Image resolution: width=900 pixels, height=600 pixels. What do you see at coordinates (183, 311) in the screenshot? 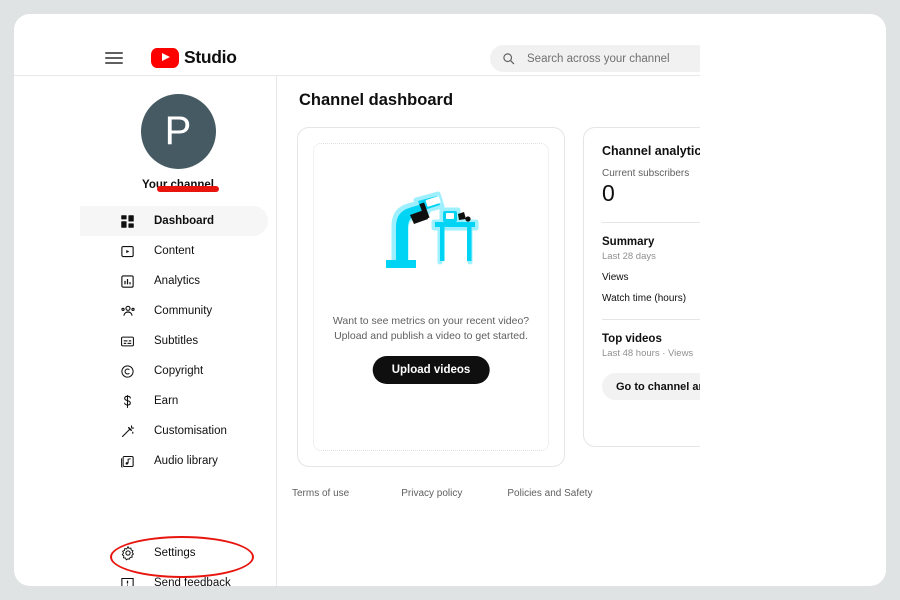
I see `sidebar-item-label: Community` at bounding box center [183, 311].